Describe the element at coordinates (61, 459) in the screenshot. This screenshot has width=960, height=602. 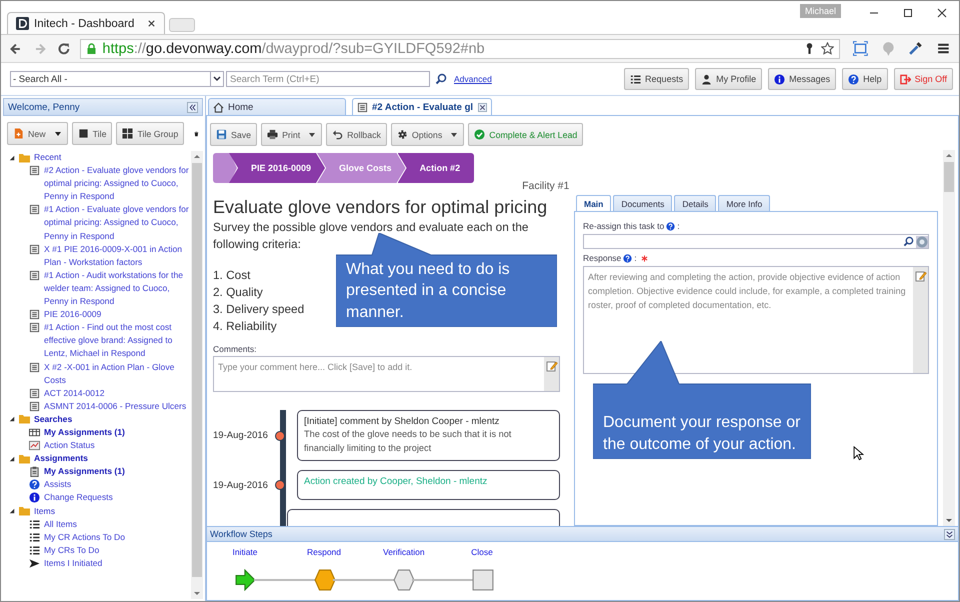
I see `tree-folder: Assignments` at that location.